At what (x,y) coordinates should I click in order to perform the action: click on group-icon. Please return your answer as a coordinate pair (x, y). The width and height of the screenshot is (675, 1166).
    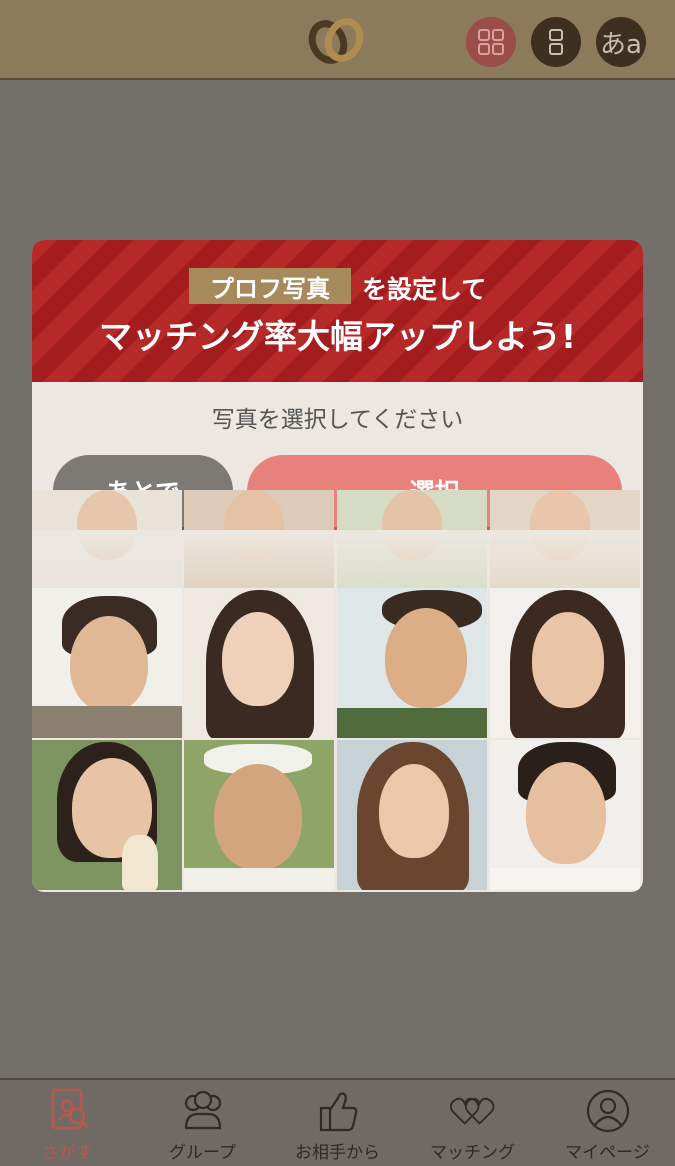
    Looking at the image, I should click on (202, 1110).